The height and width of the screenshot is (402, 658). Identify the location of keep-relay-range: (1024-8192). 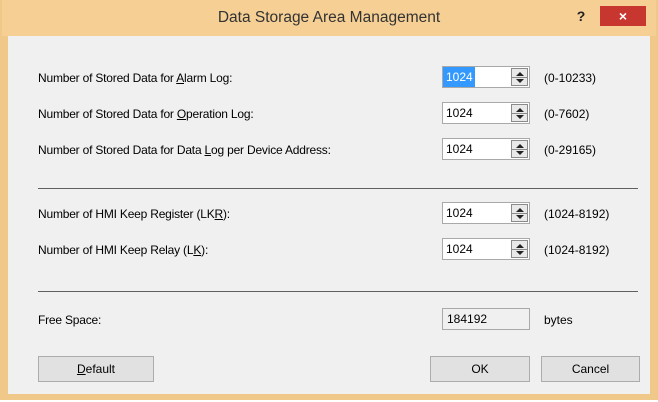
(577, 250).